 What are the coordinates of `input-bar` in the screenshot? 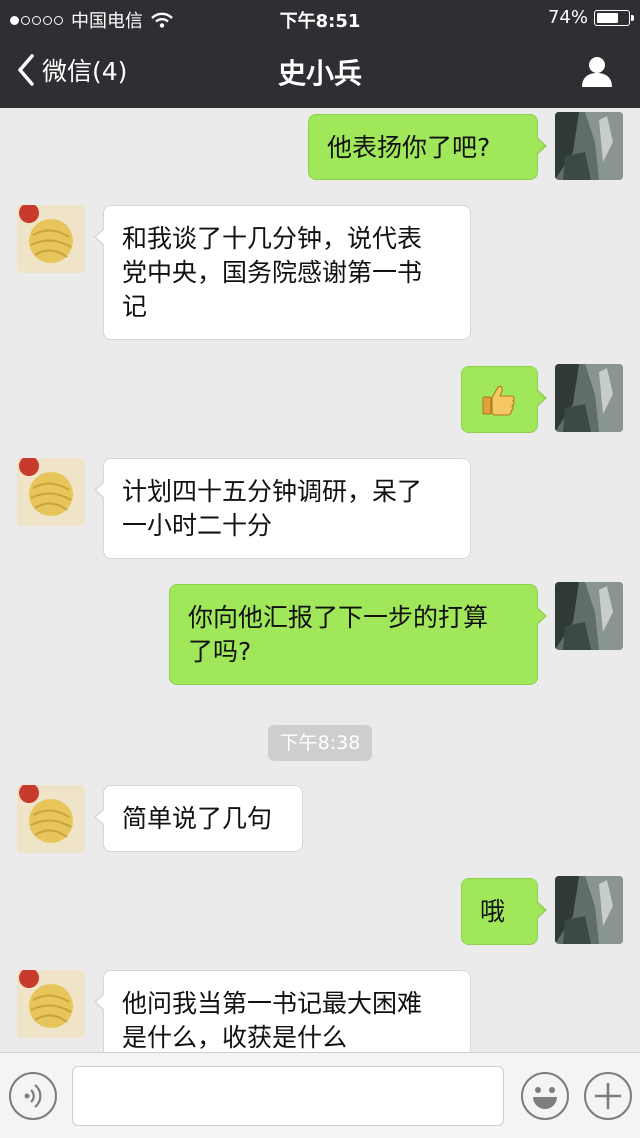 It's located at (320, 1095).